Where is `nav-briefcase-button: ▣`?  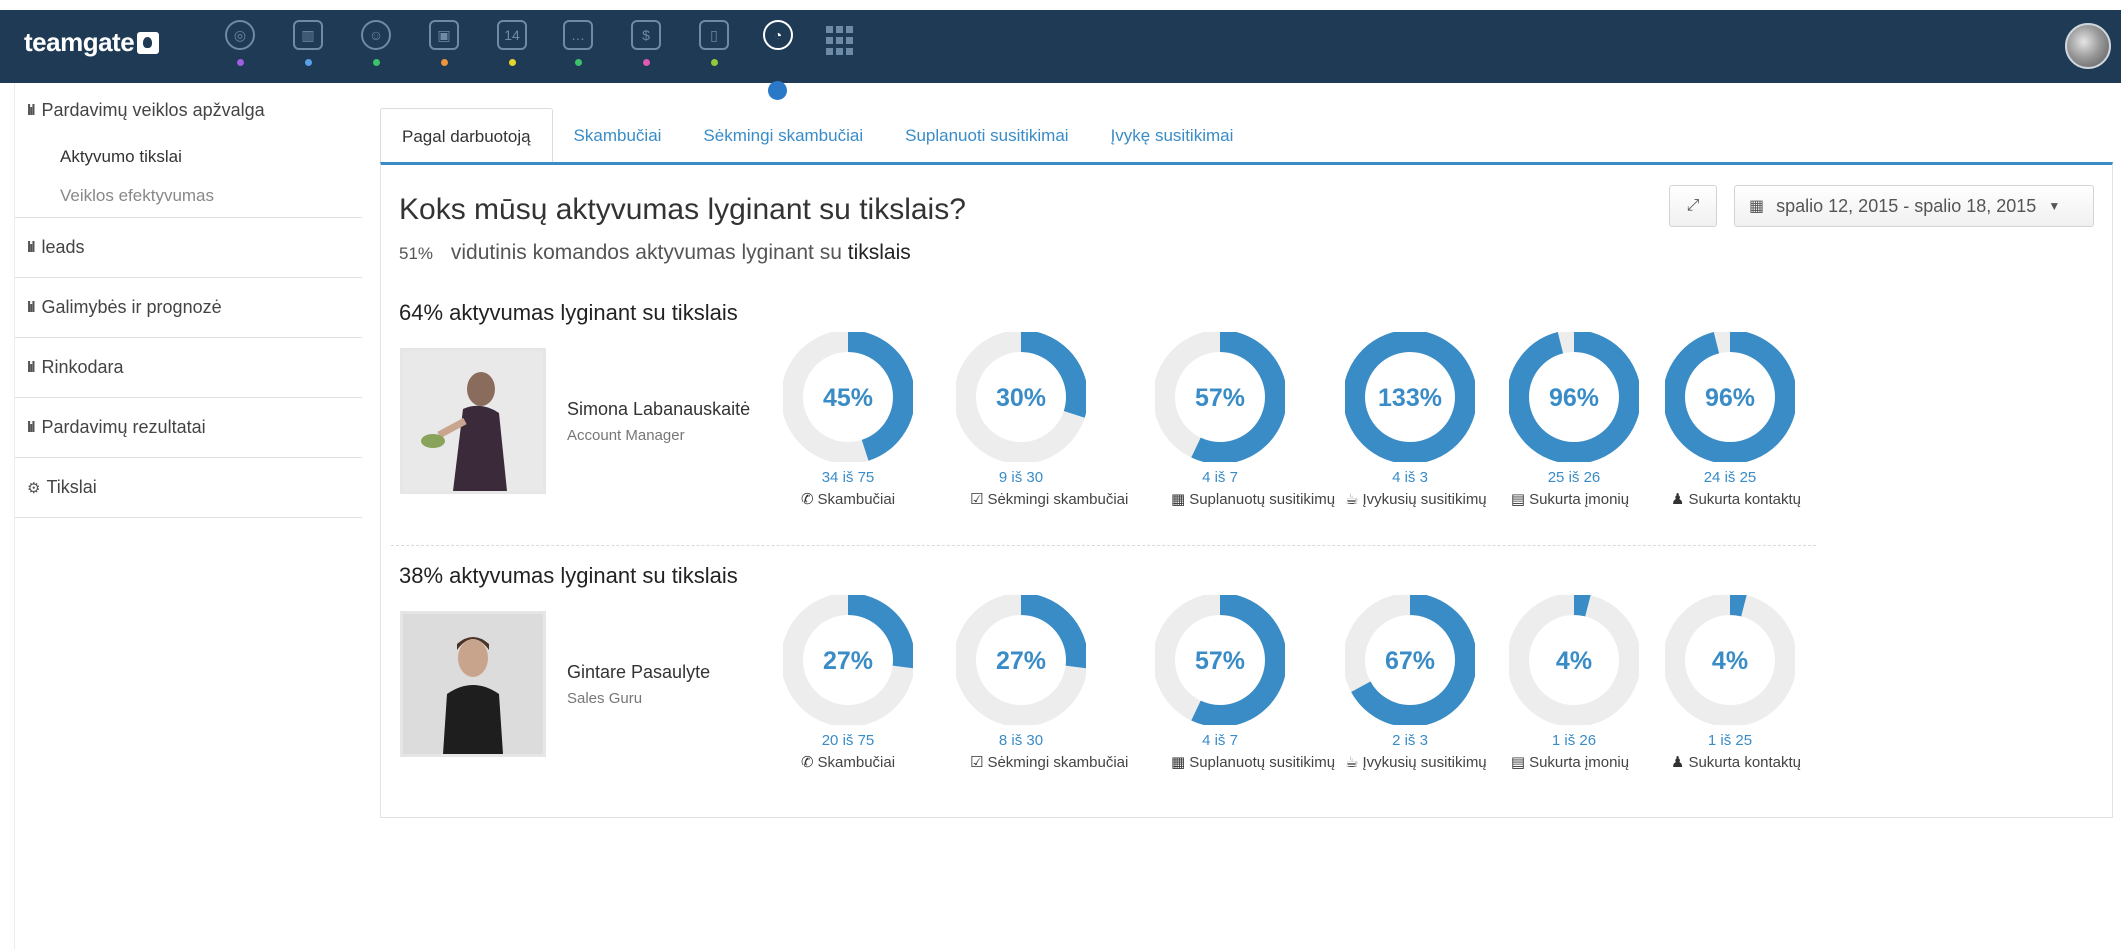 nav-briefcase-button: ▣ is located at coordinates (444, 46).